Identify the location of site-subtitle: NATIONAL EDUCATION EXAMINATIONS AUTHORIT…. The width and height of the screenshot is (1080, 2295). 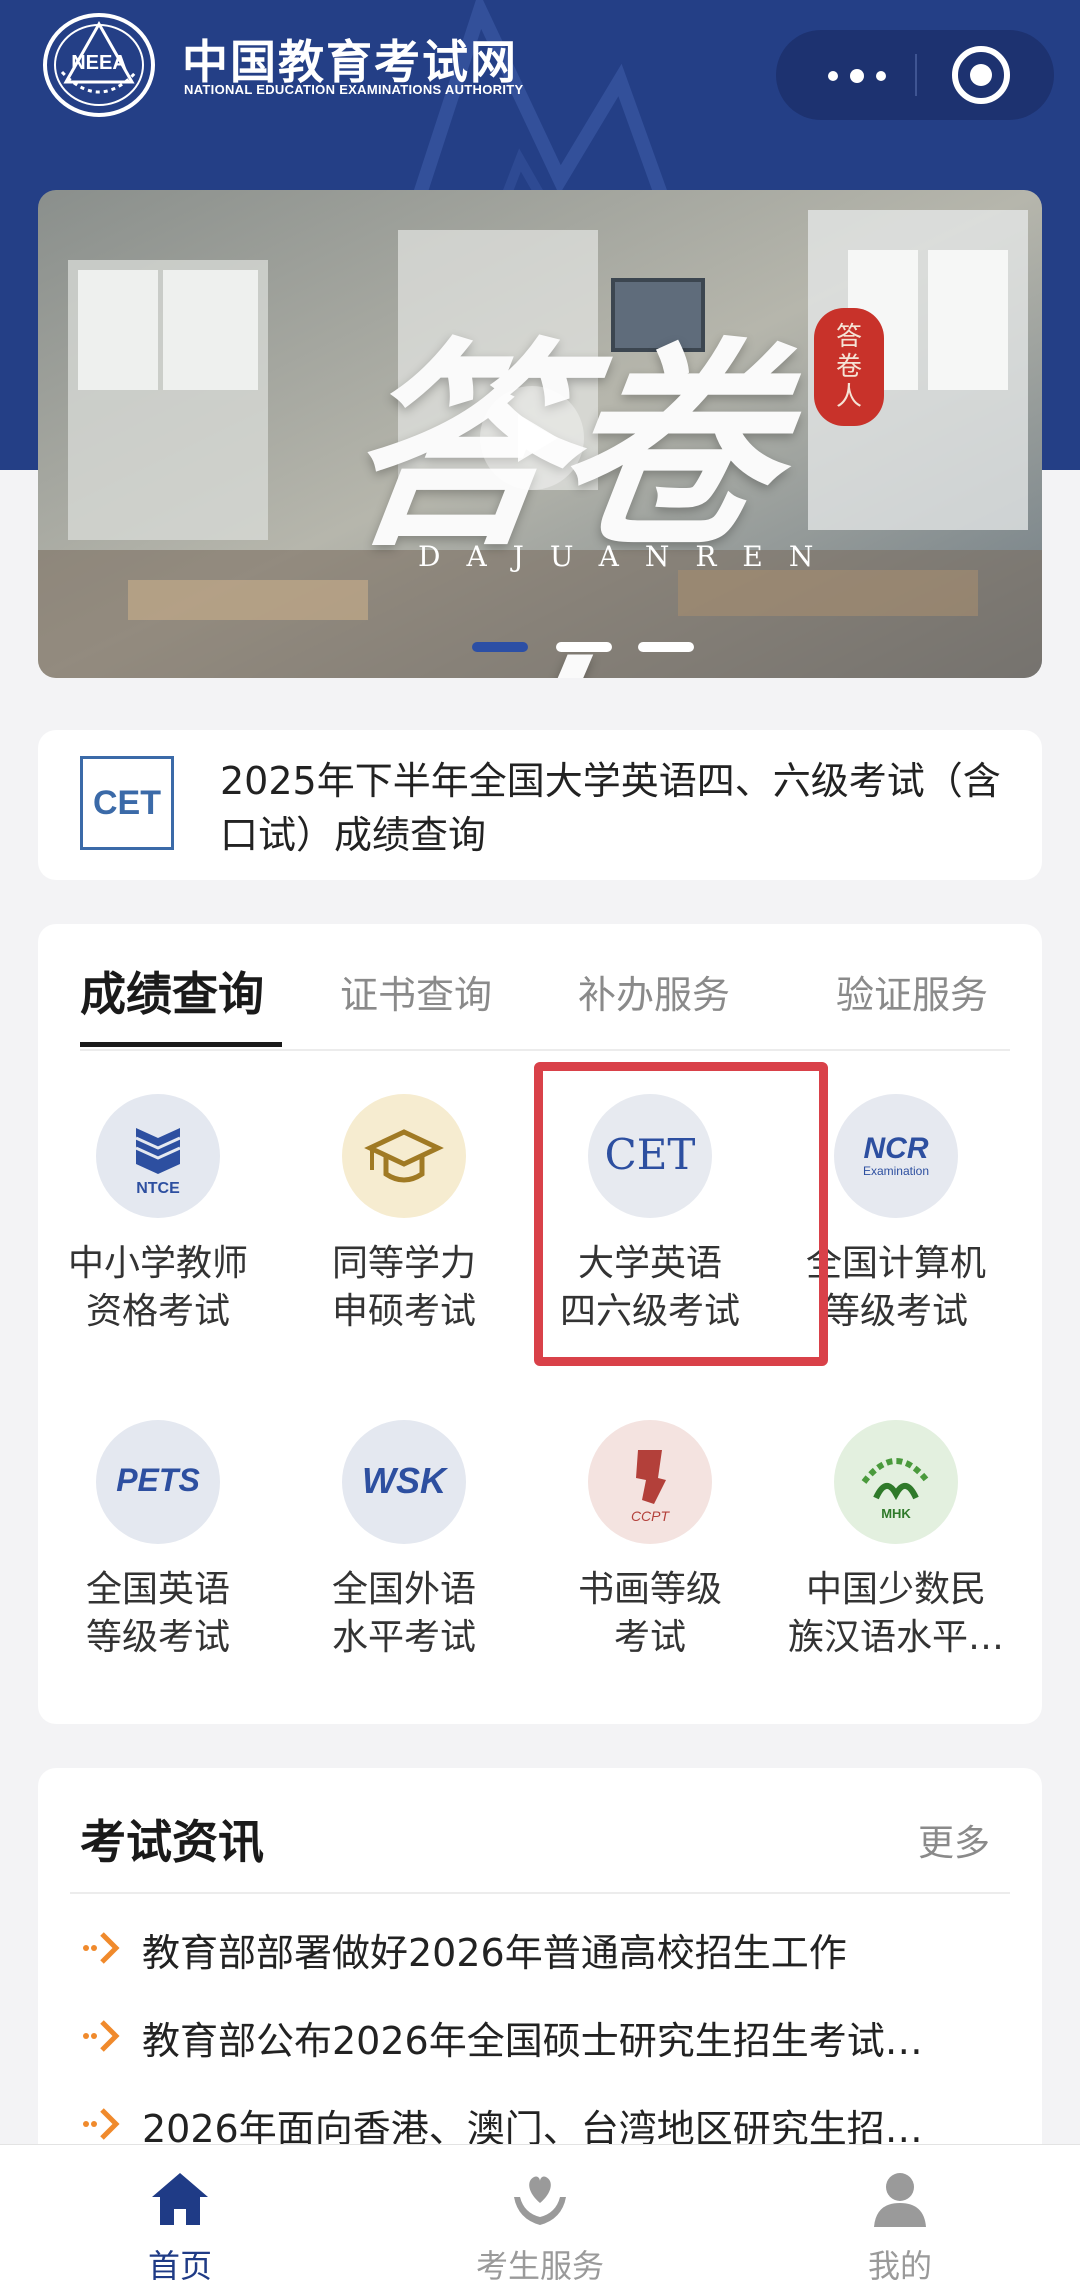
(354, 89).